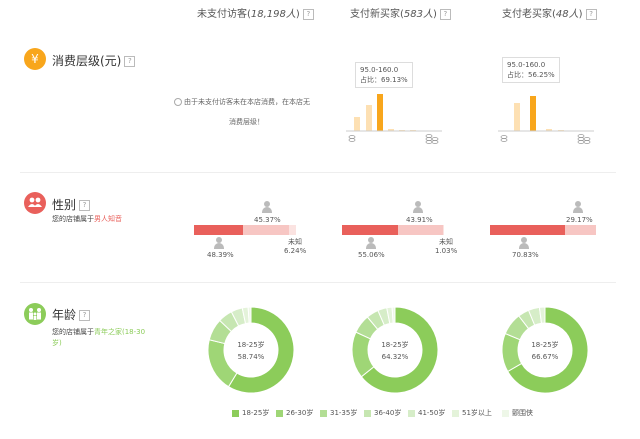  Describe the element at coordinates (94, 60) in the screenshot. I see `consumption-title: 消费层级(元)?` at that location.